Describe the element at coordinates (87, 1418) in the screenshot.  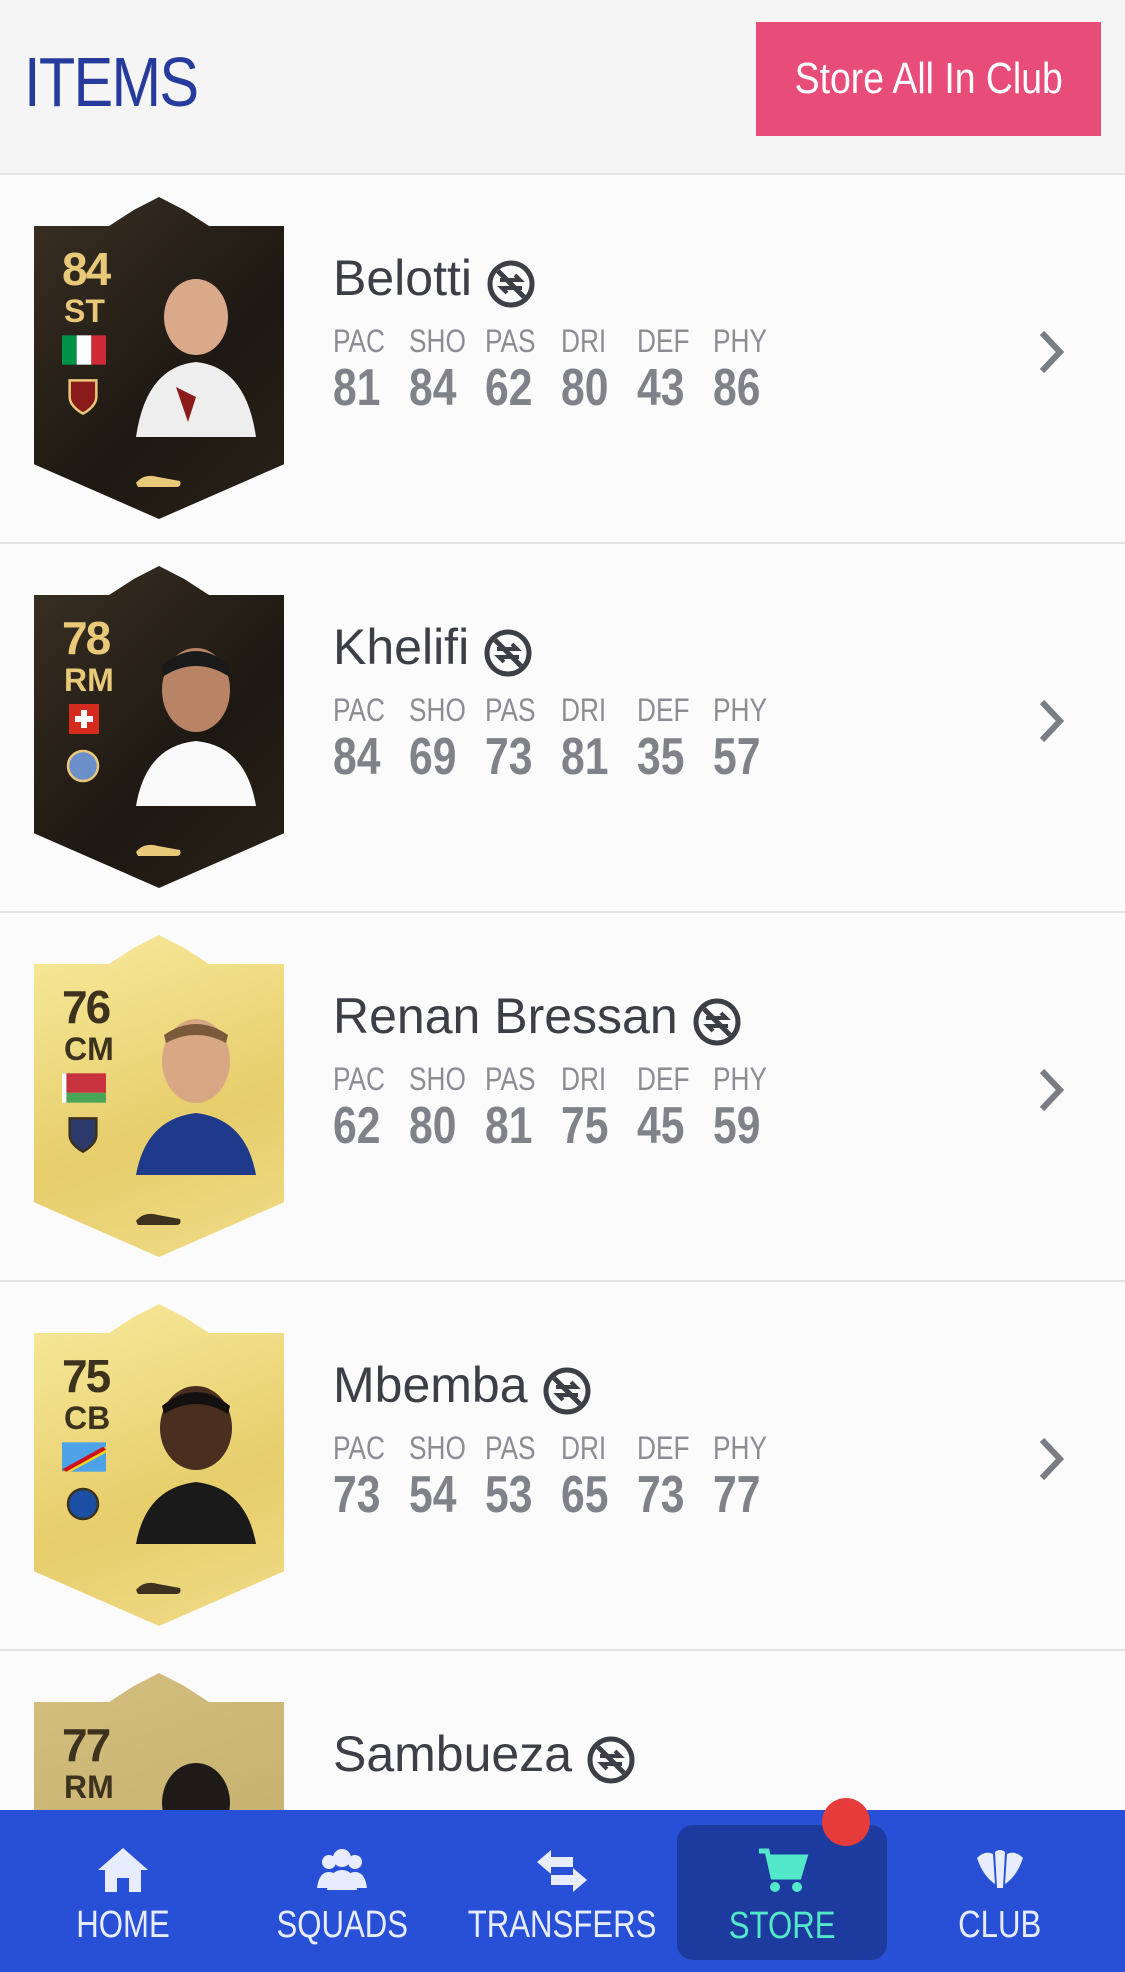
I see `card-position: CB` at that location.